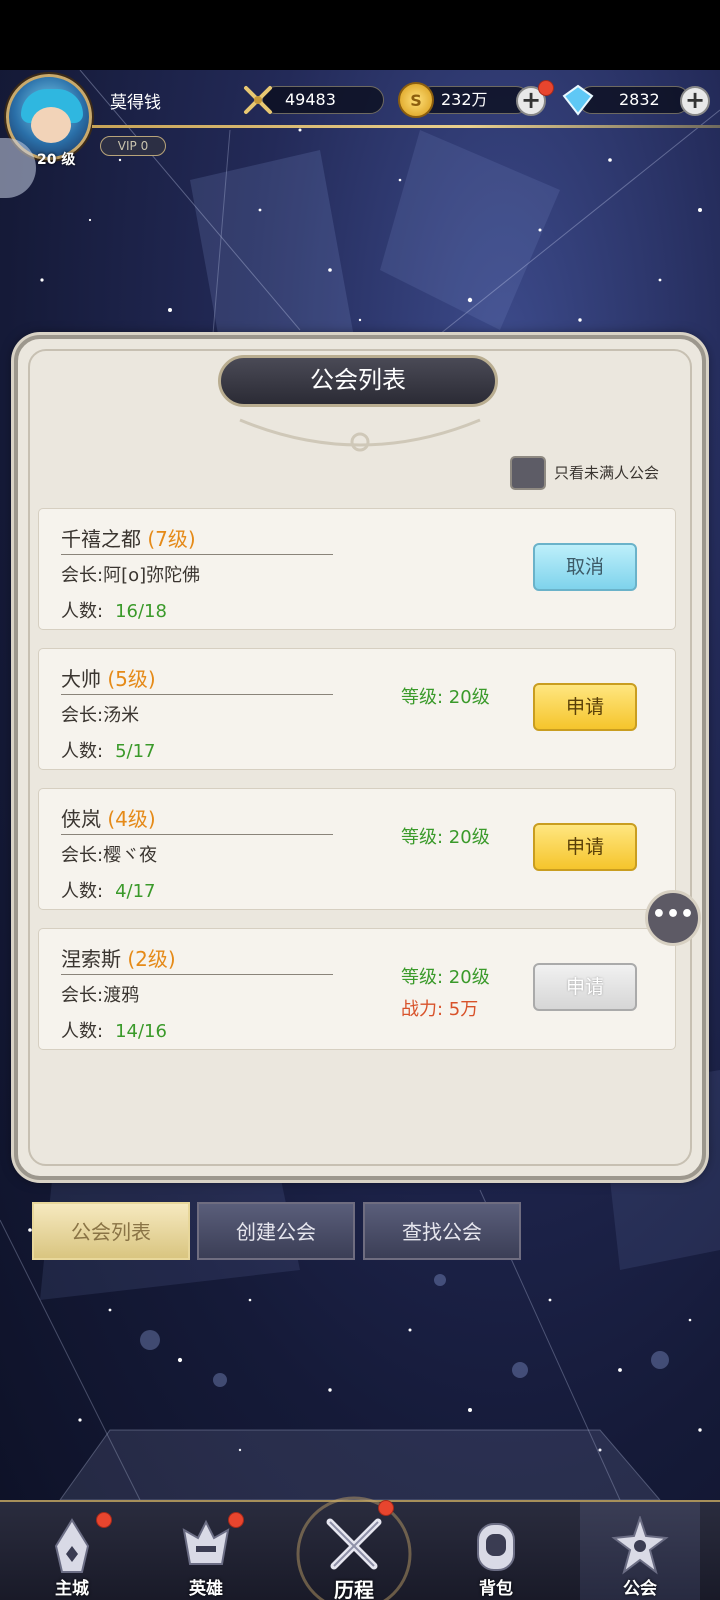  I want to click on guild-leader-row: 会长:阿[o]弥陀佛, so click(130, 574).